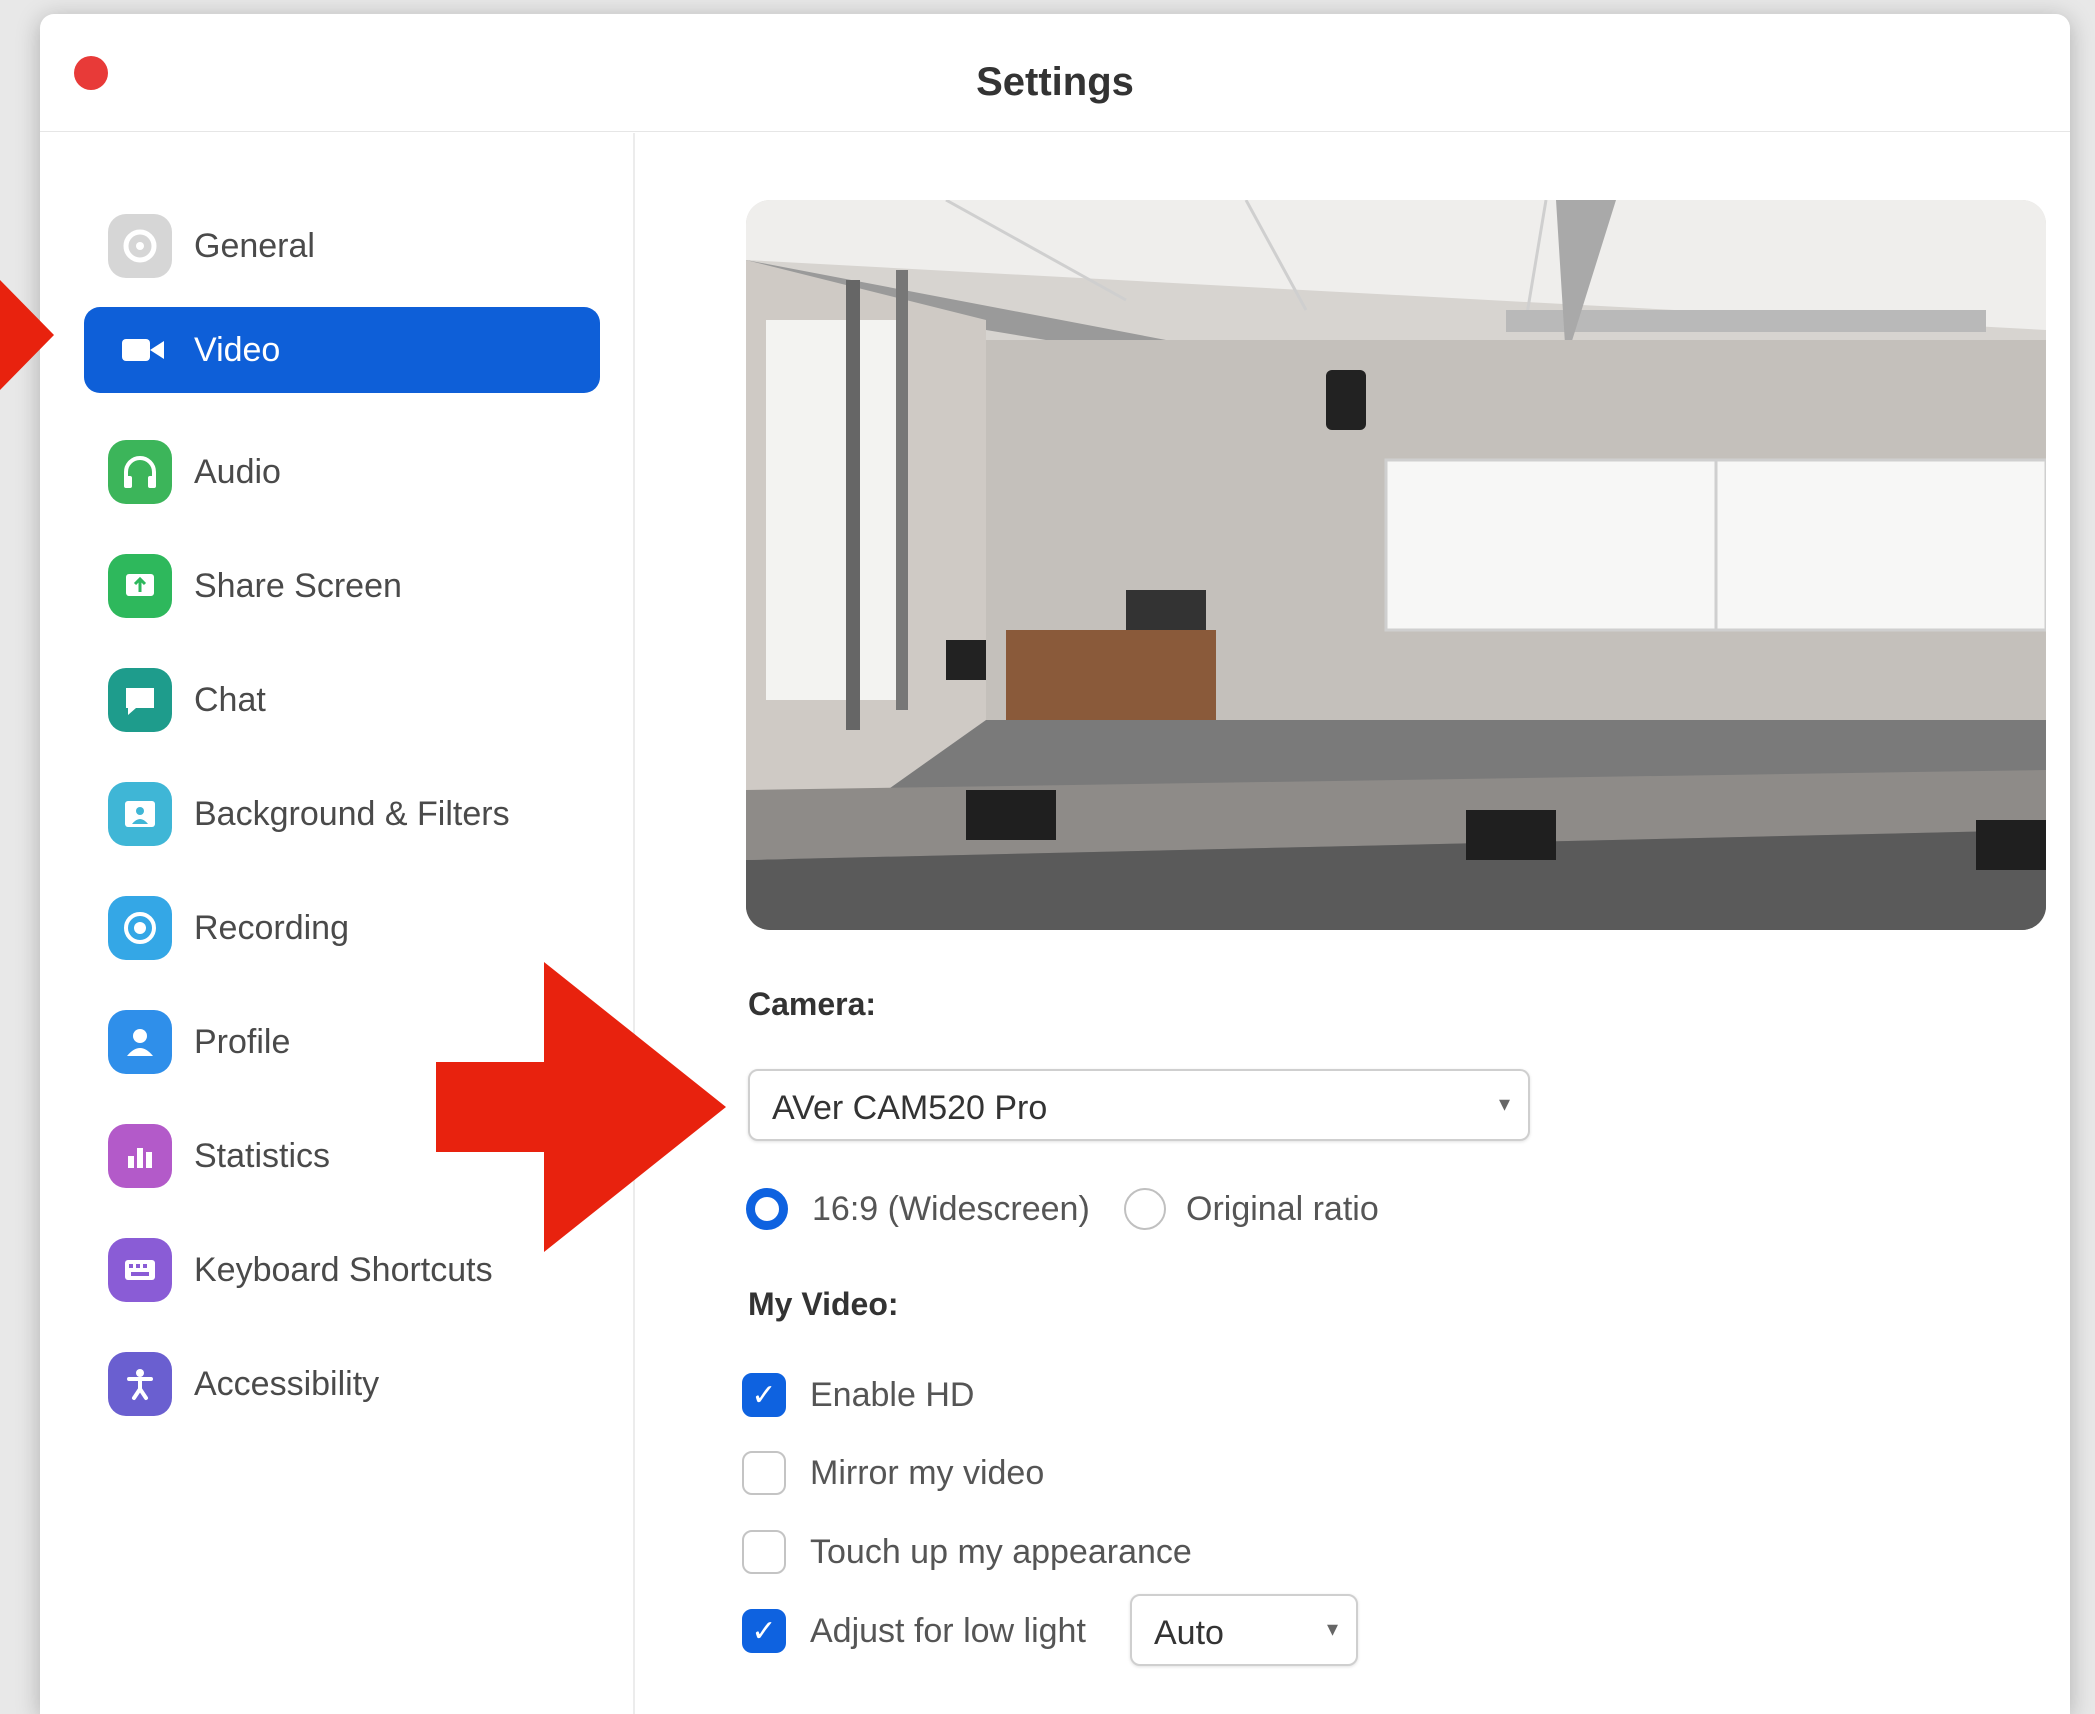  I want to click on touch-up-option: Touch up my appearance, so click(967, 1552).